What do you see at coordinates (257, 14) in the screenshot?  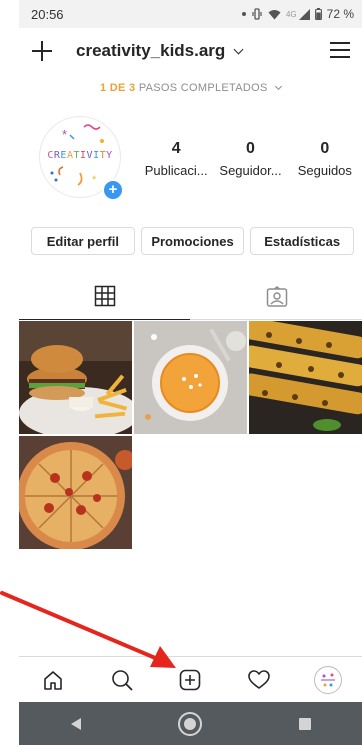 I see `vibrate-icon` at bounding box center [257, 14].